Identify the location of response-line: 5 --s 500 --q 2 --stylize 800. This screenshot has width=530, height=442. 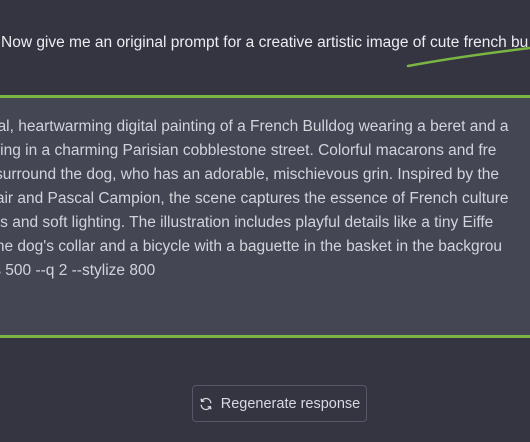
(78, 270).